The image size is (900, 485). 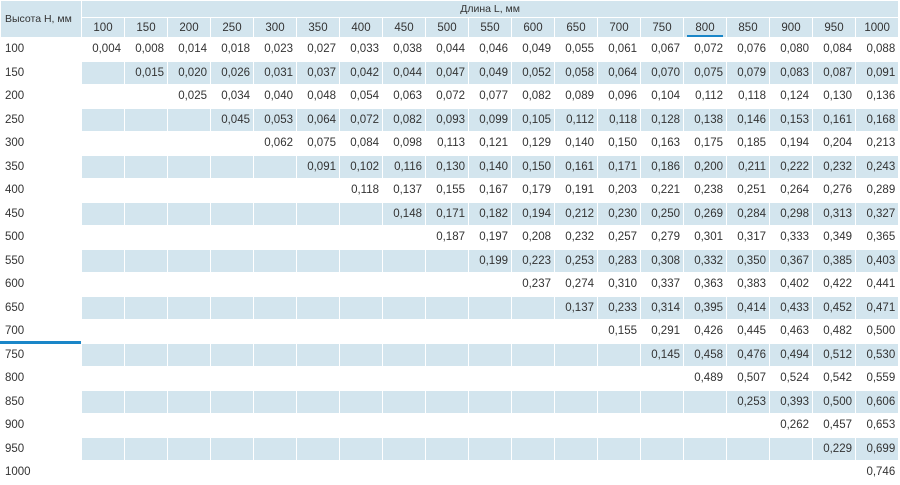 What do you see at coordinates (834, 96) in the screenshot?
I see `table-cell: 0,130` at bounding box center [834, 96].